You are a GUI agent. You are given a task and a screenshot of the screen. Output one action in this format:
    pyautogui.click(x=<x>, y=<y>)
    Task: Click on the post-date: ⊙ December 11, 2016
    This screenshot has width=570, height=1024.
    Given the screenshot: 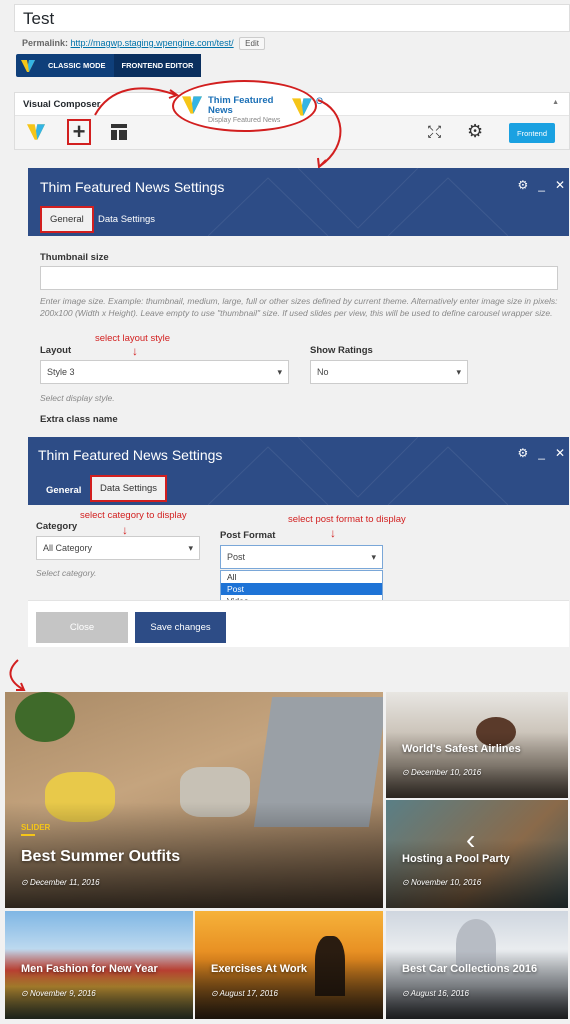 What is the action you would take?
    pyautogui.click(x=60, y=882)
    